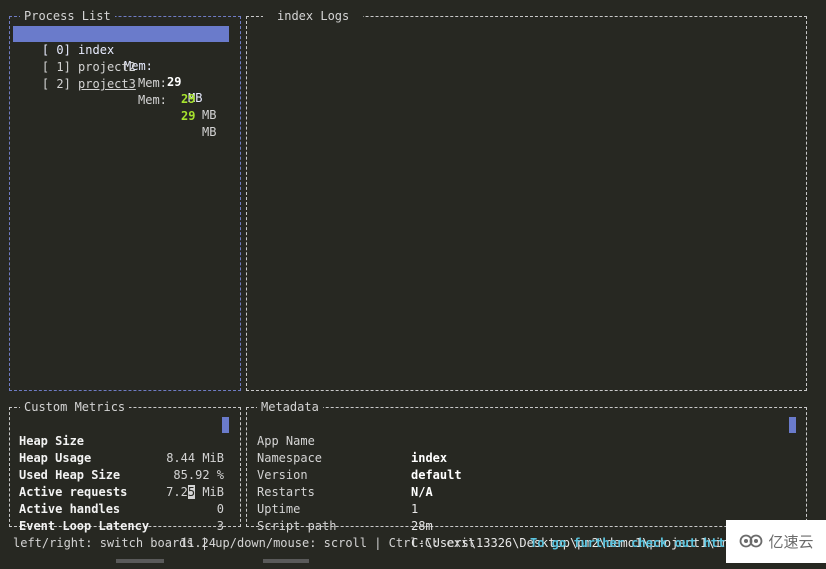  I want to click on watermark: 亿速云, so click(776, 541).